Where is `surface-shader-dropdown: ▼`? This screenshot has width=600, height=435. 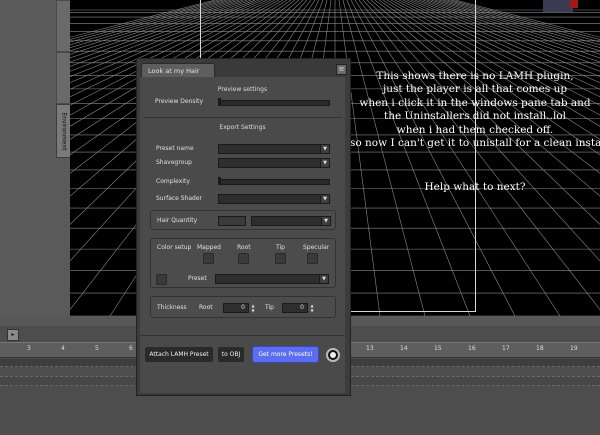 surface-shader-dropdown: ▼ is located at coordinates (274, 199).